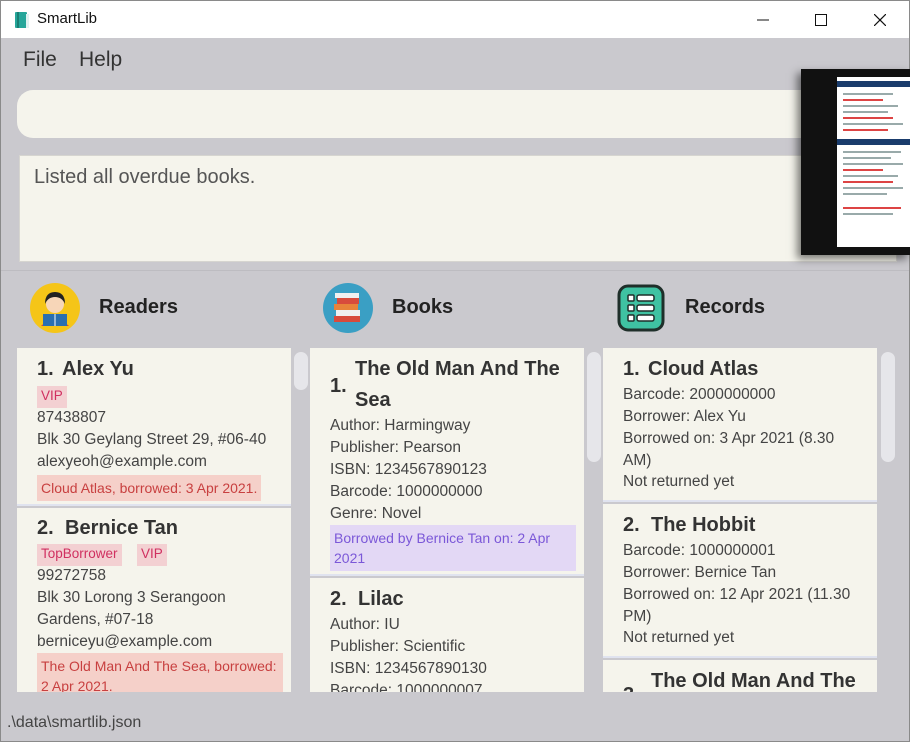  What do you see at coordinates (453, 548) in the screenshot?
I see `book-borrow-status: Borrowed by Bernice Tan on: 2 Apr 2021` at bounding box center [453, 548].